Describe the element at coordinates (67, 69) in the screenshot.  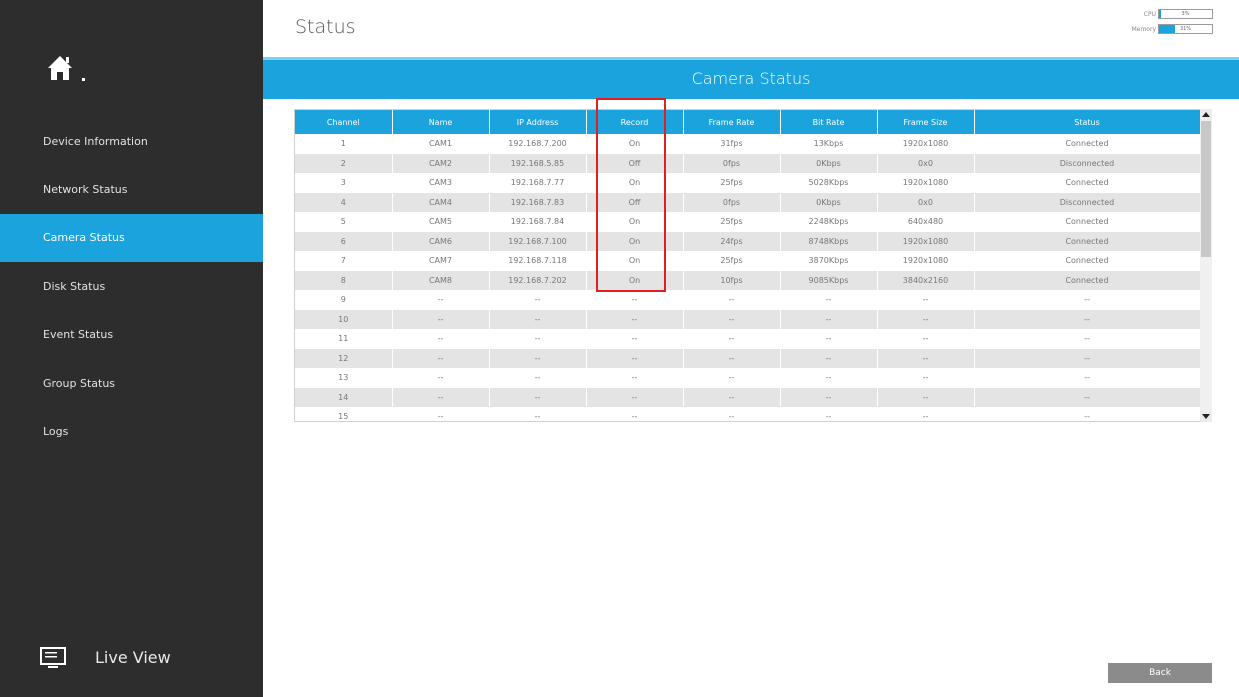
I see `home-icon` at that location.